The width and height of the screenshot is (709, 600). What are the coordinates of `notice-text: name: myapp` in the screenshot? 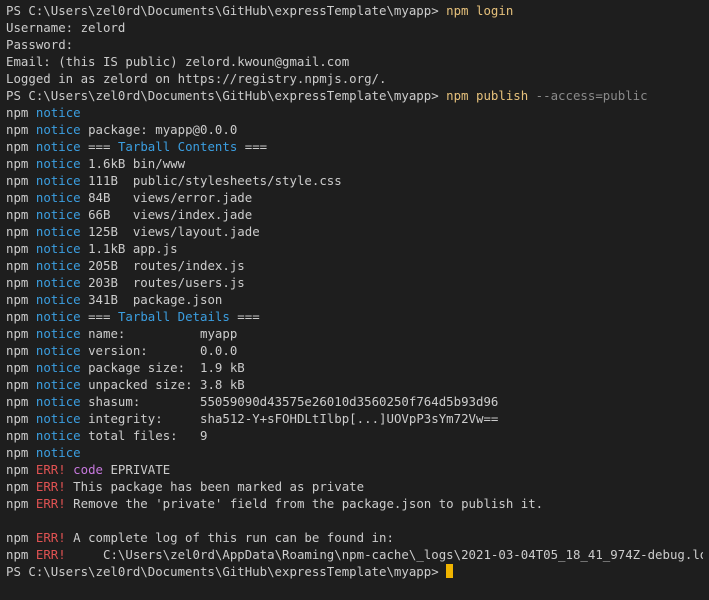 It's located at (163, 333).